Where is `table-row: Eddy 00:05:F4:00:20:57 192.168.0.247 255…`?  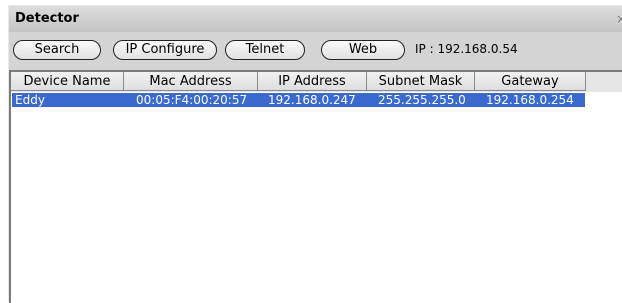 table-row: Eddy 00:05:F4:00:20:57 192.168.0.247 255… is located at coordinates (298, 100).